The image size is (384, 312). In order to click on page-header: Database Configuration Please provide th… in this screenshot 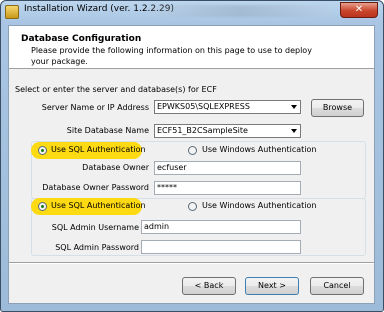, I will do `click(191, 47)`.